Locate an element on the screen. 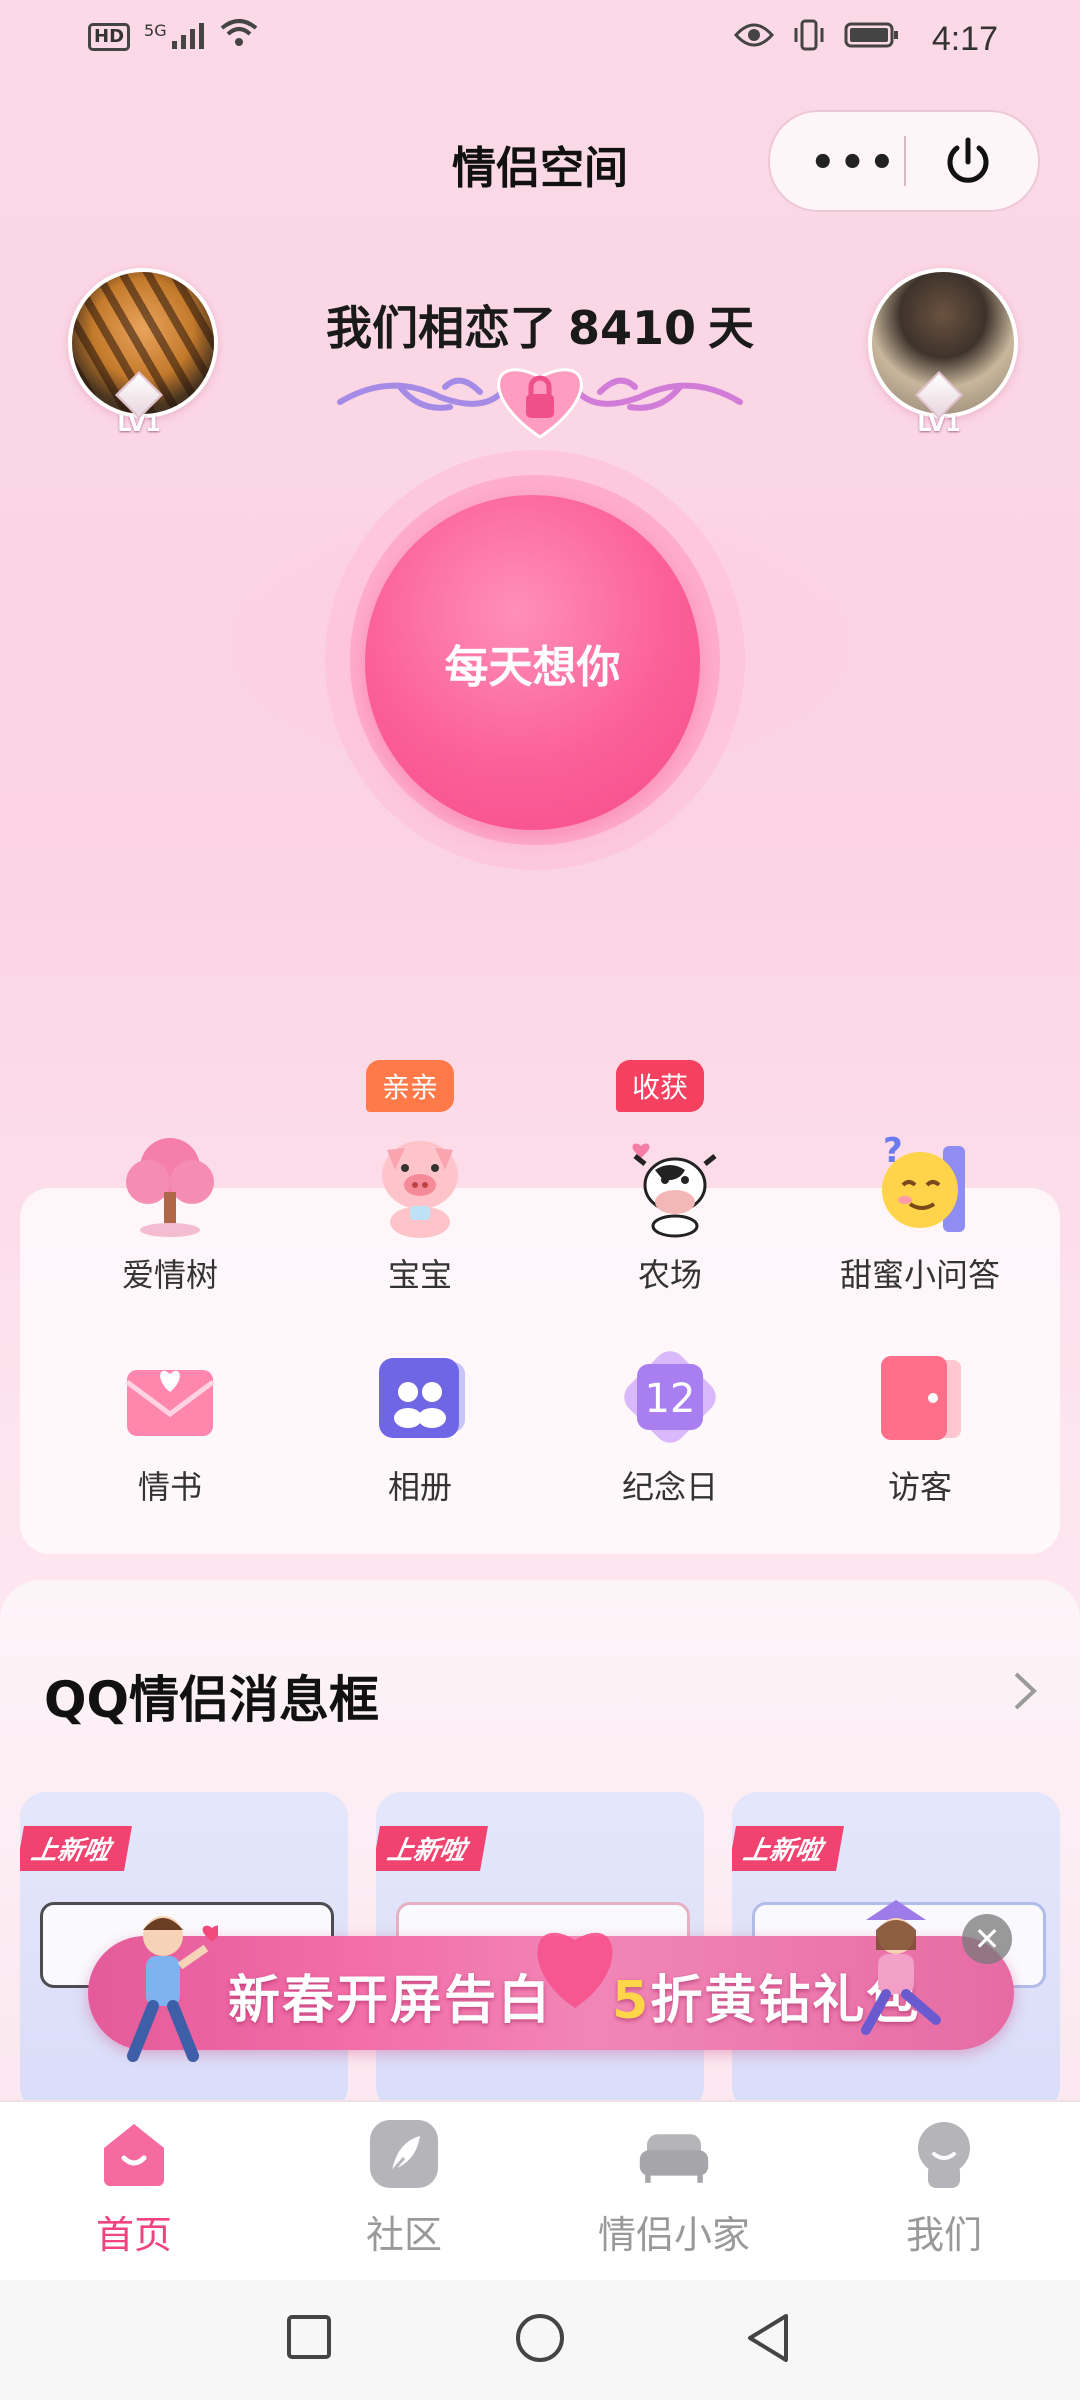  feature-sweet-quiz: ? 甜蜜小问答 is located at coordinates (920, 1213).